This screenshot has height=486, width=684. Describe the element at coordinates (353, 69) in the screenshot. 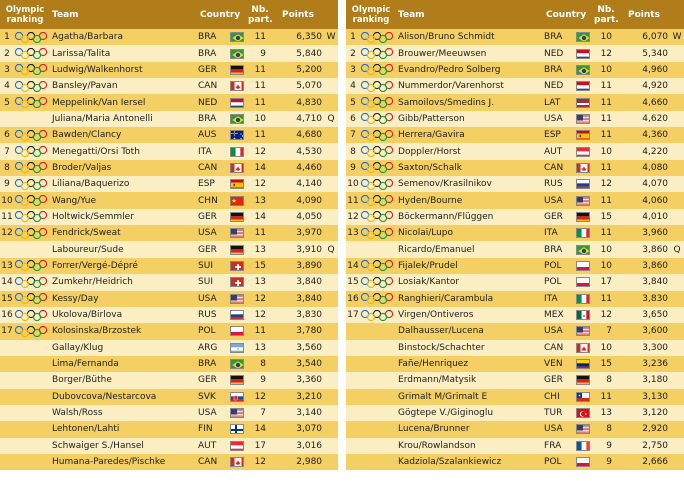

I see `rank-cell: 3` at that location.